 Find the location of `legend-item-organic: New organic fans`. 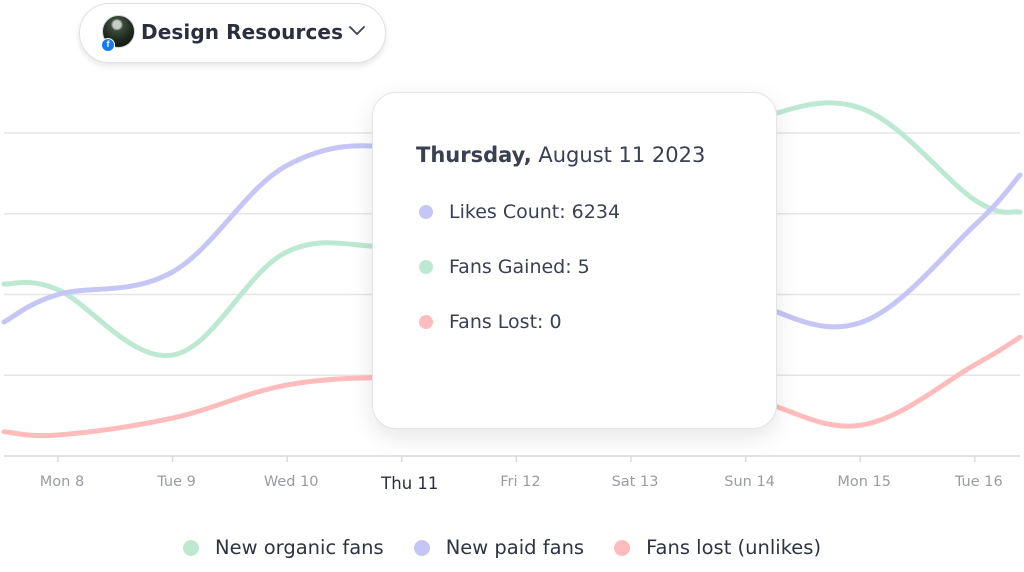

legend-item-organic: New organic fans is located at coordinates (283, 547).